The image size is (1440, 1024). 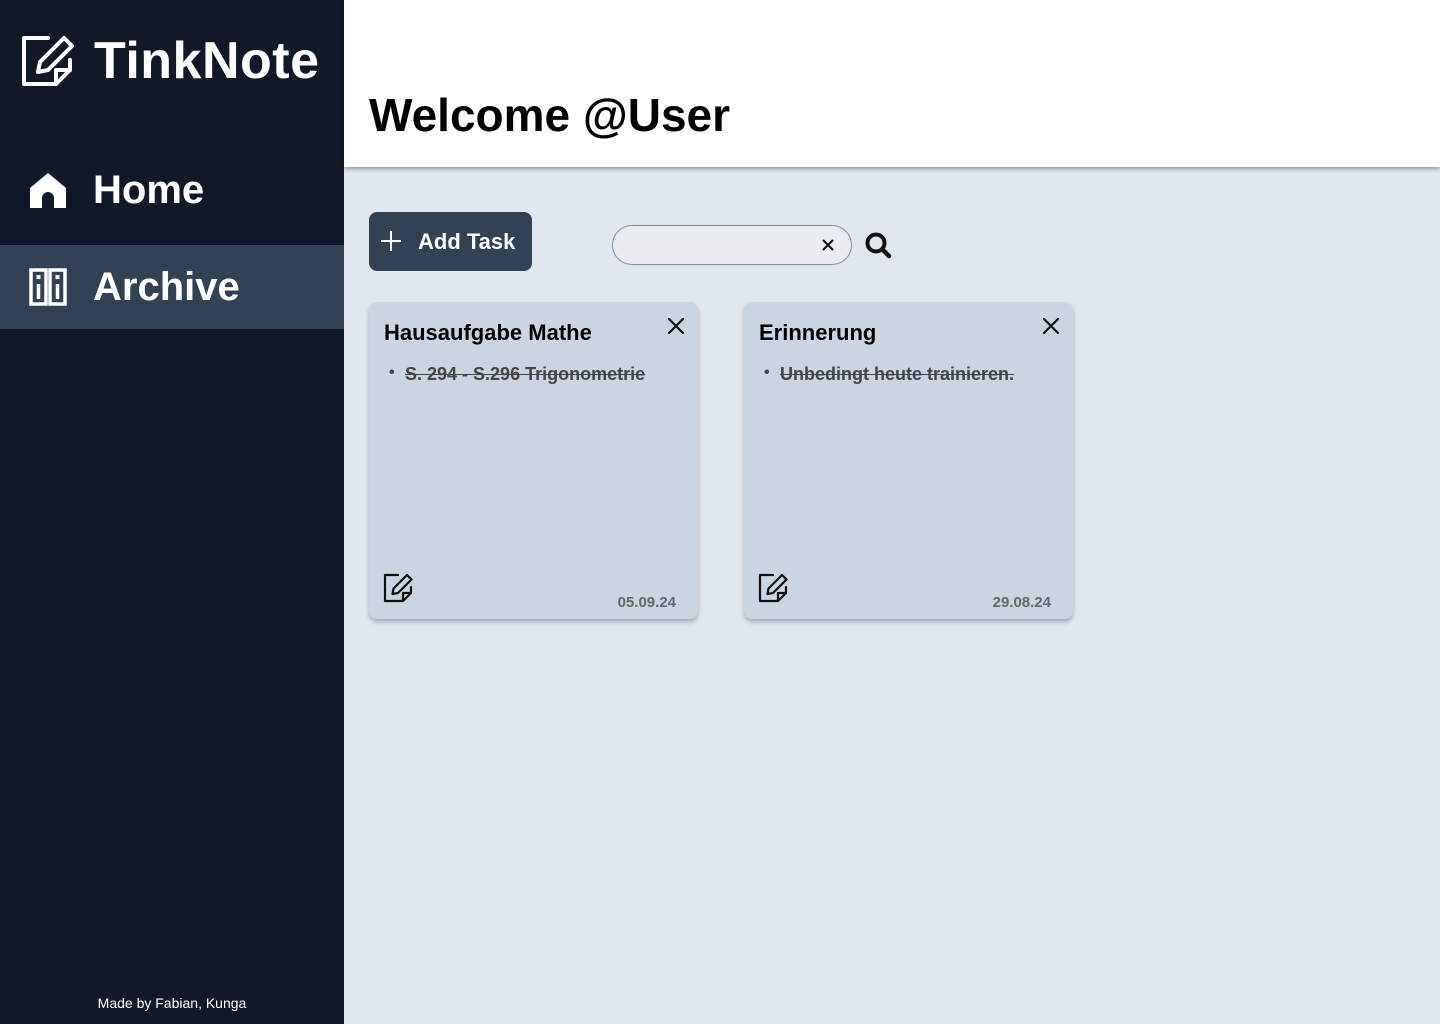 I want to click on sidebar-item-label: Archive, so click(x=166, y=286).